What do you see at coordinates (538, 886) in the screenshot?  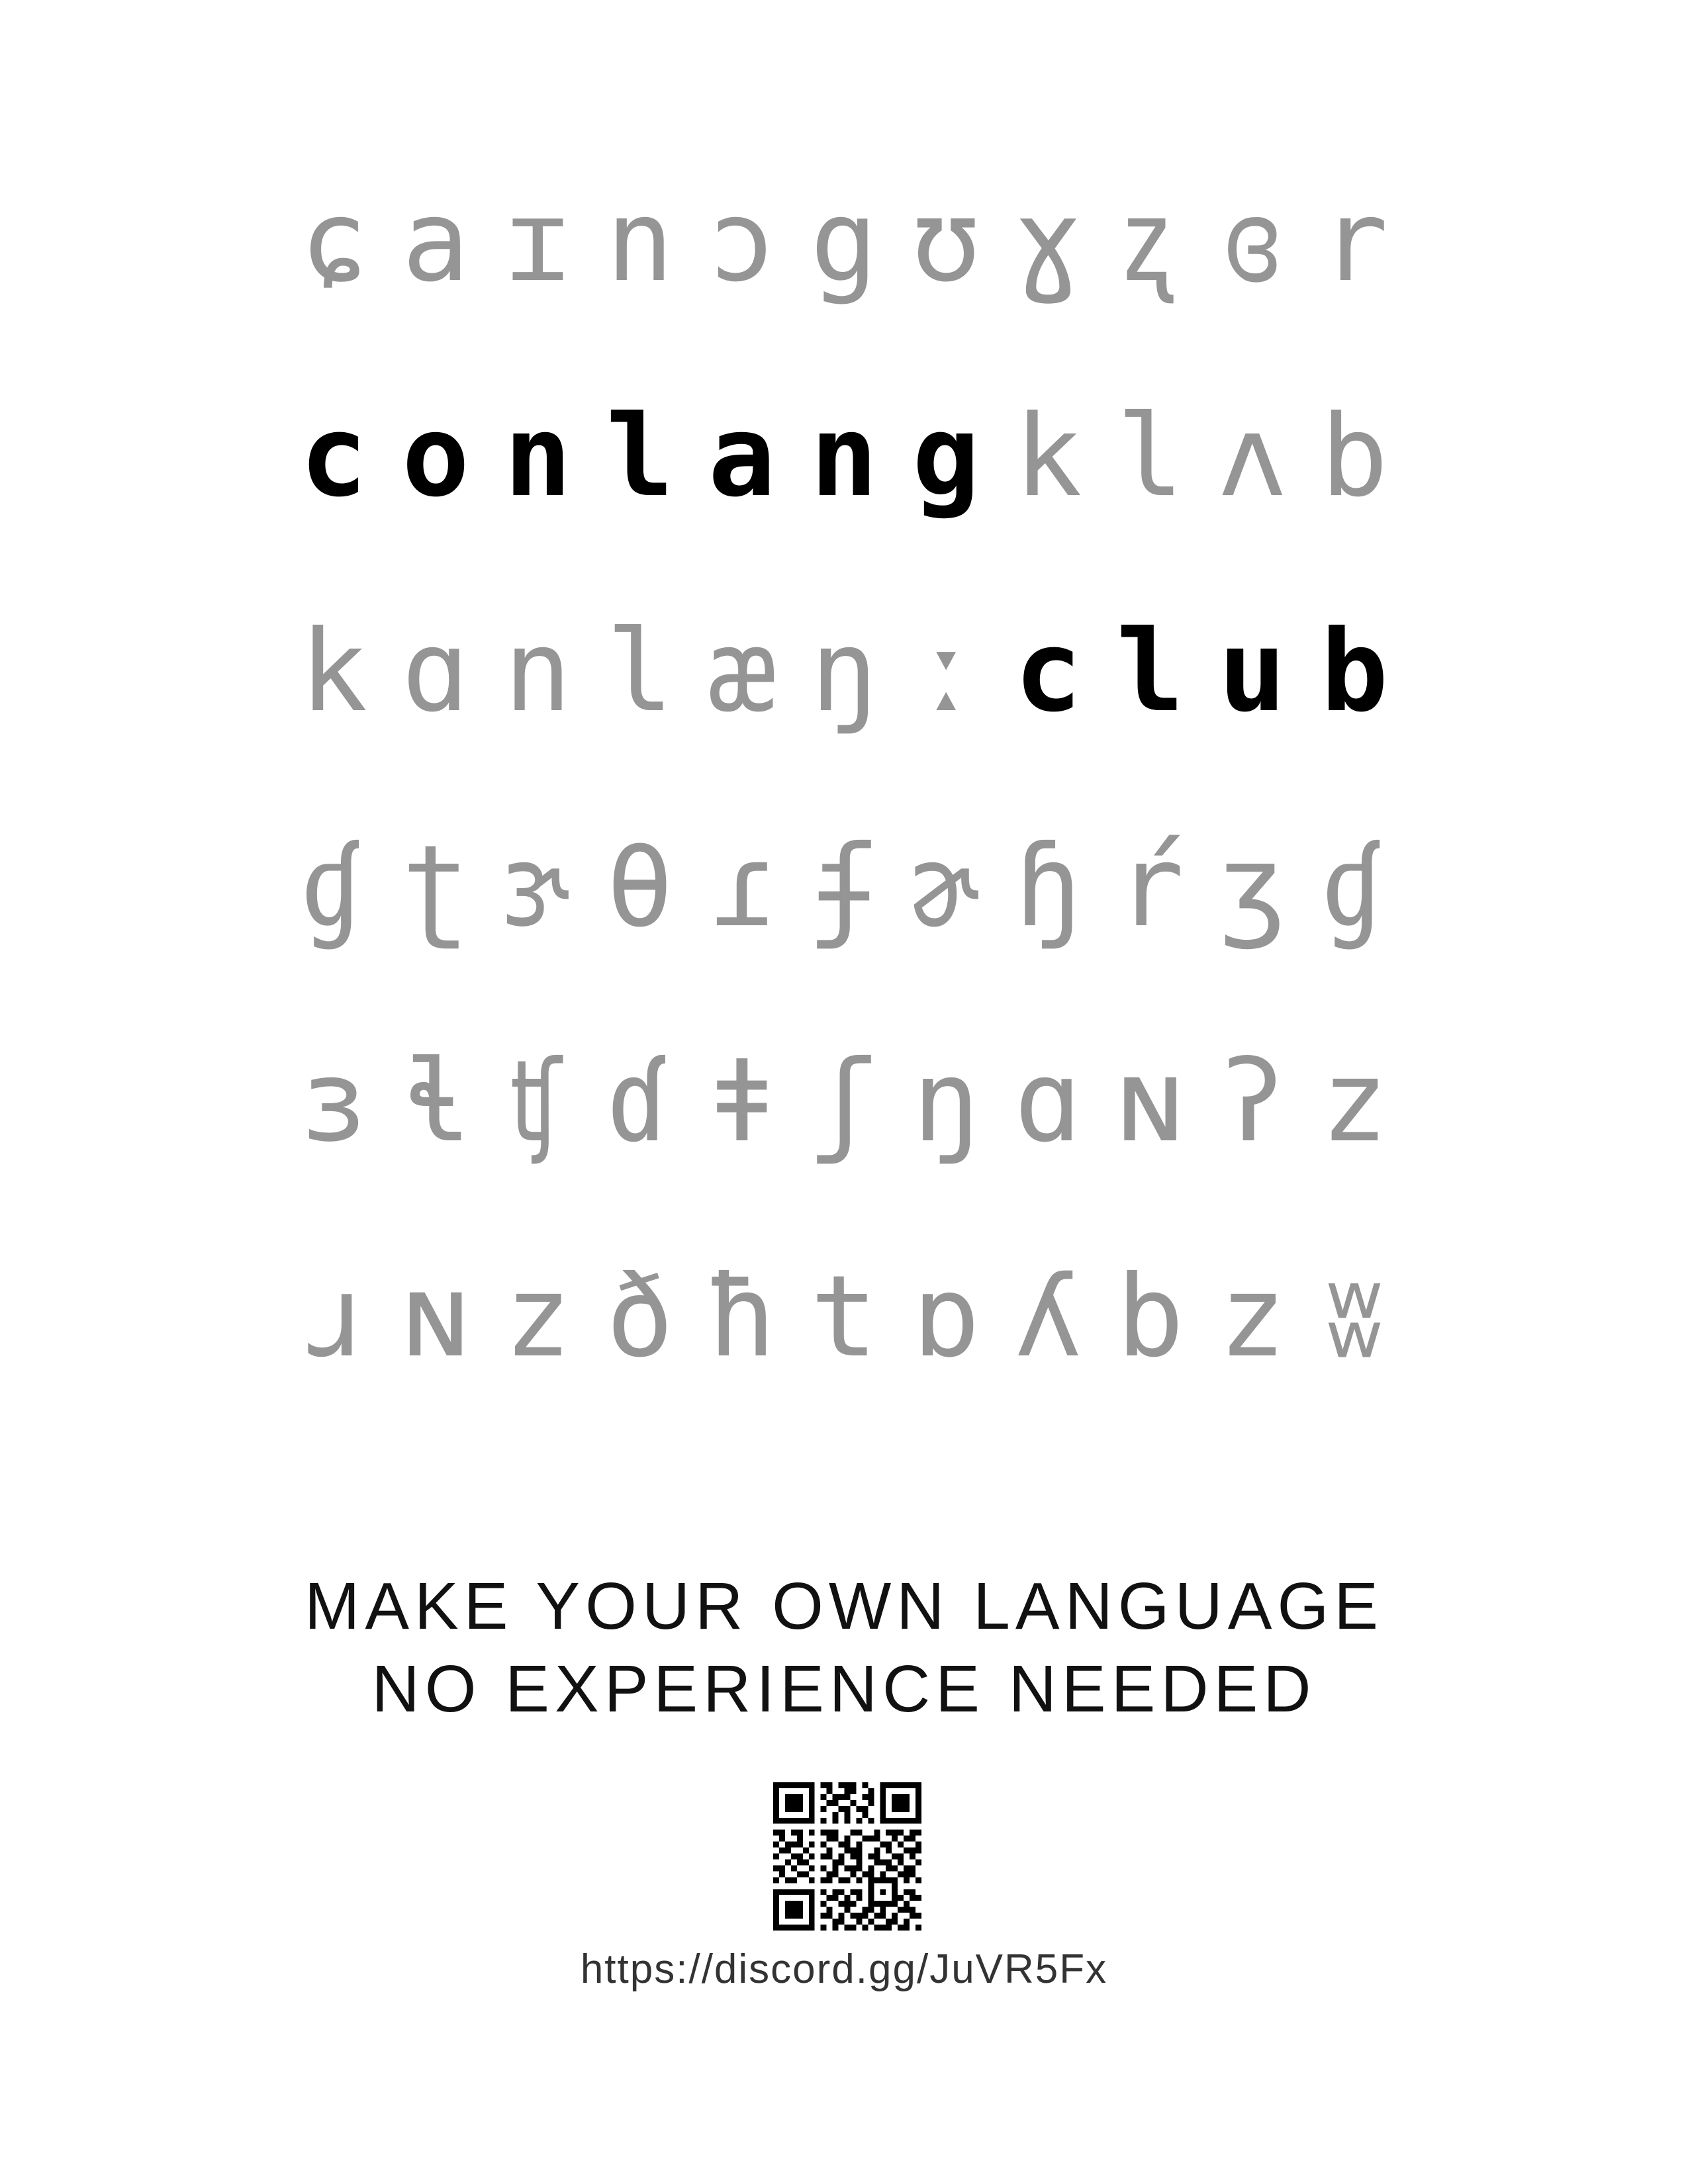 I see `ipa-letter: ɝ` at bounding box center [538, 886].